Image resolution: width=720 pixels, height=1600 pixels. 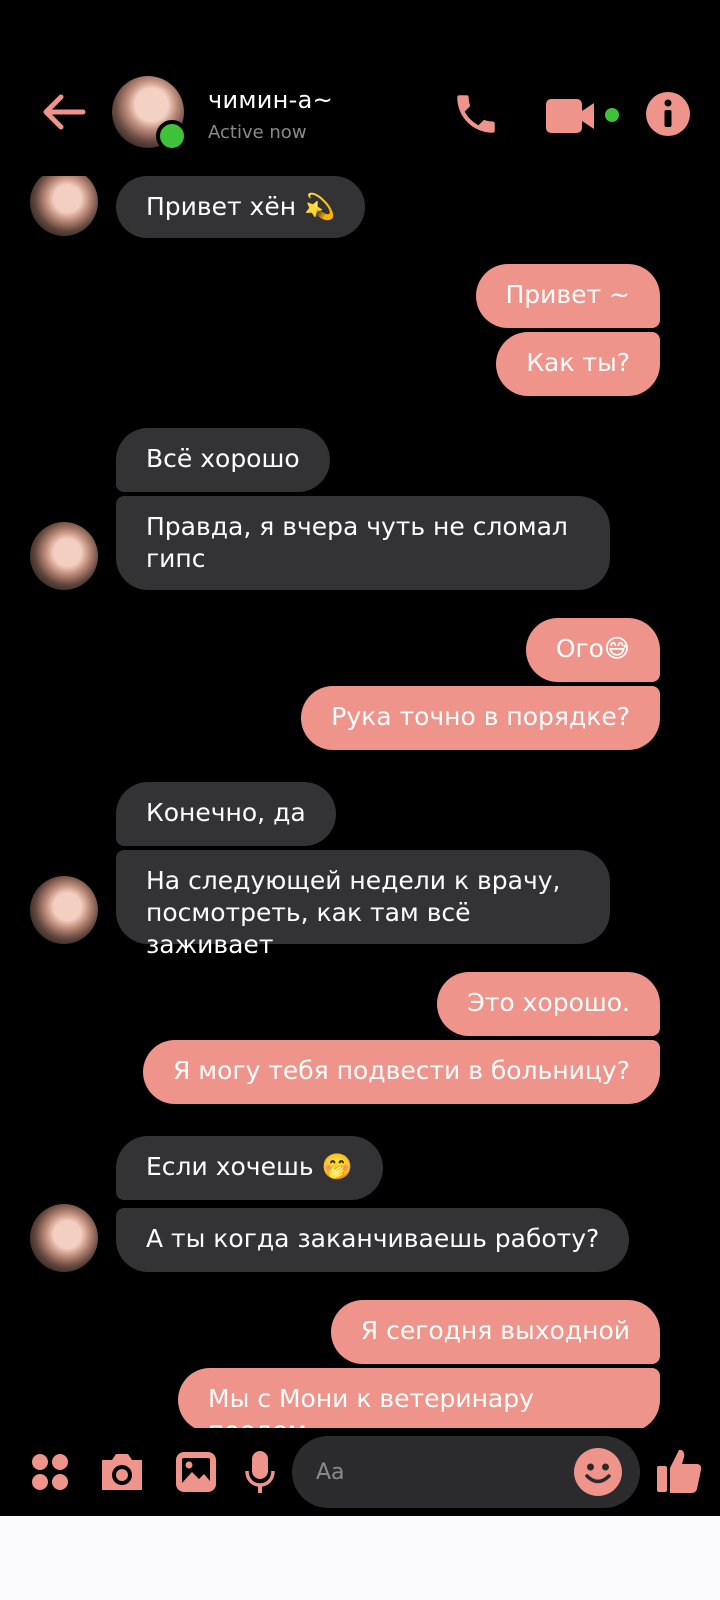 I want to click on message-bubble-incoming: Всё хорошо, so click(x=223, y=460).